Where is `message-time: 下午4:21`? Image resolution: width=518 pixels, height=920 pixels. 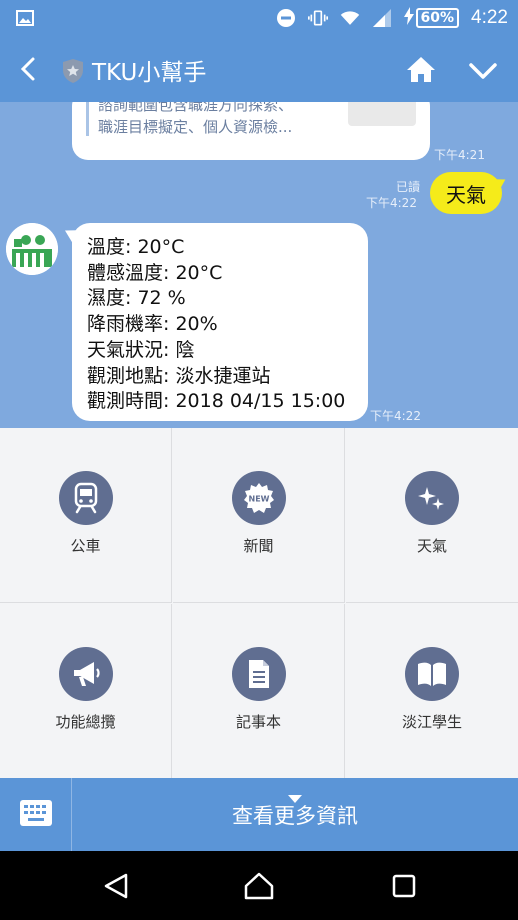 message-time: 下午4:21 is located at coordinates (459, 155).